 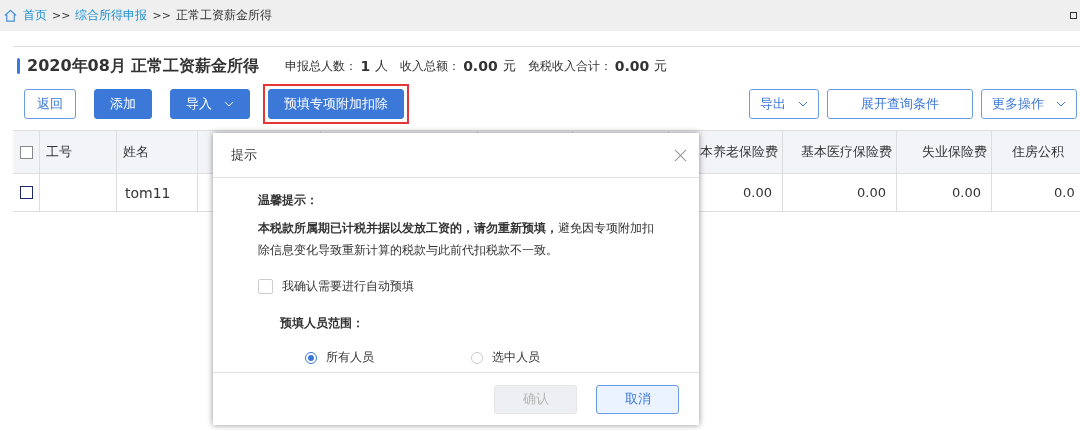 I want to click on breadcrumb-link: 综合所得申报, so click(x=111, y=15).